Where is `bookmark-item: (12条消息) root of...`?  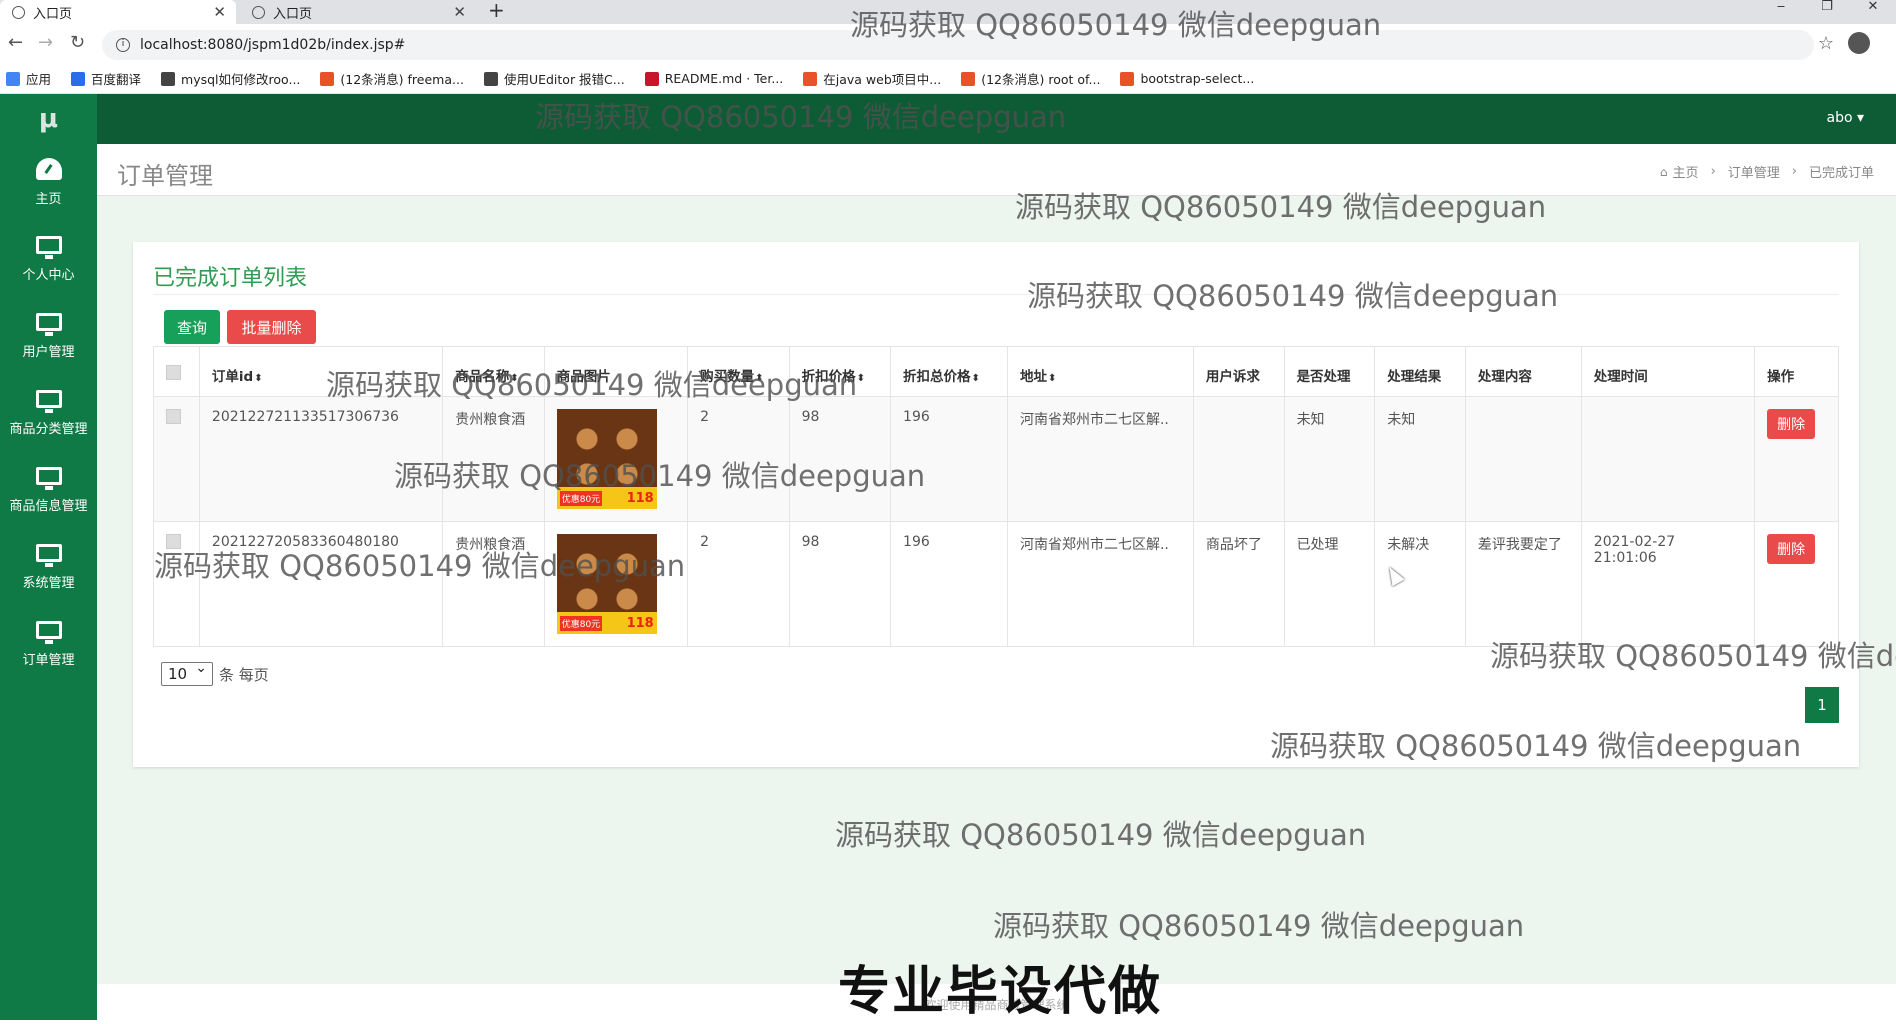
bookmark-item: (12条消息) root of... is located at coordinates (1030, 78).